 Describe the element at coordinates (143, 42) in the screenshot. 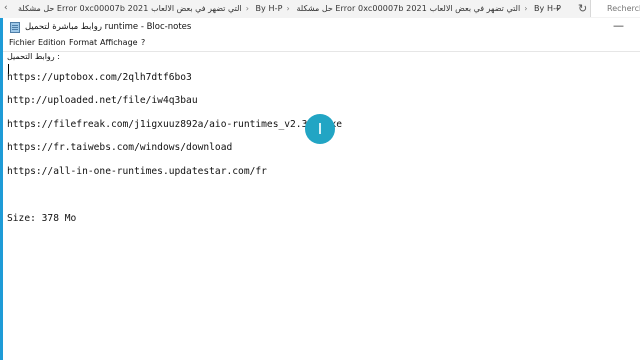

I see `menu-help: ?` at that location.